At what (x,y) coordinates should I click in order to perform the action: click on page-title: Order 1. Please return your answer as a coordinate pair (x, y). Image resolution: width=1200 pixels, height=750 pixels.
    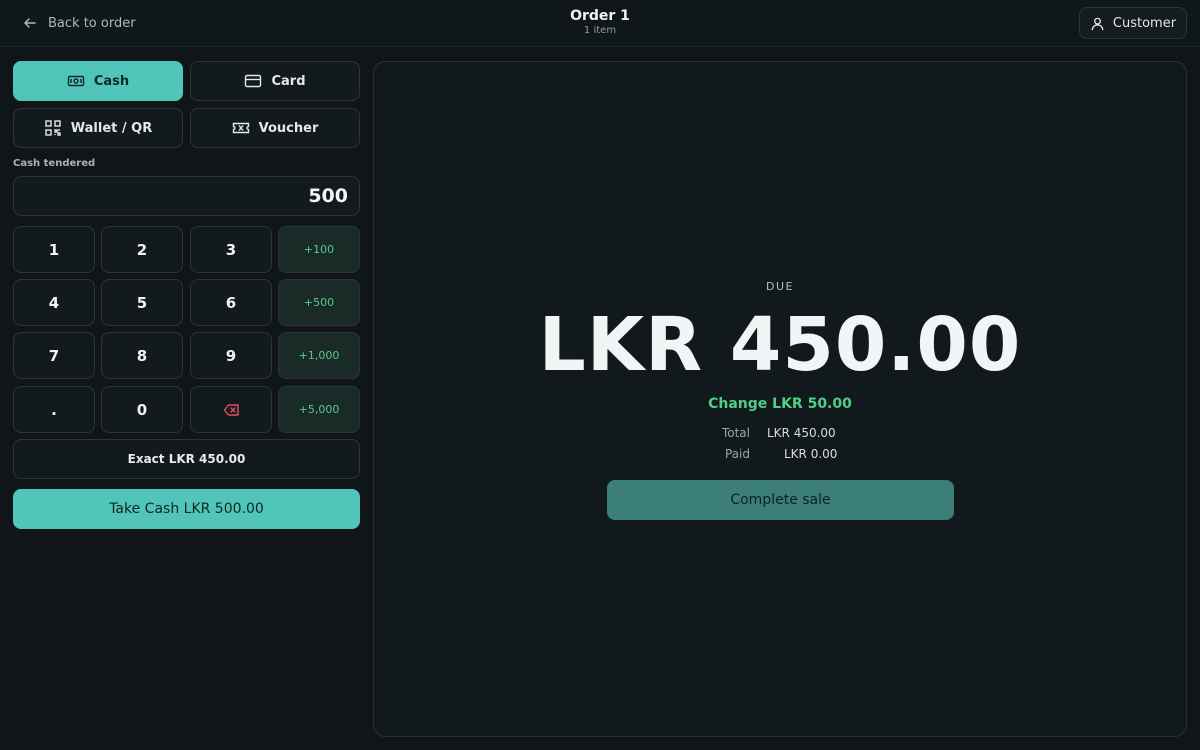
    Looking at the image, I should click on (600, 16).